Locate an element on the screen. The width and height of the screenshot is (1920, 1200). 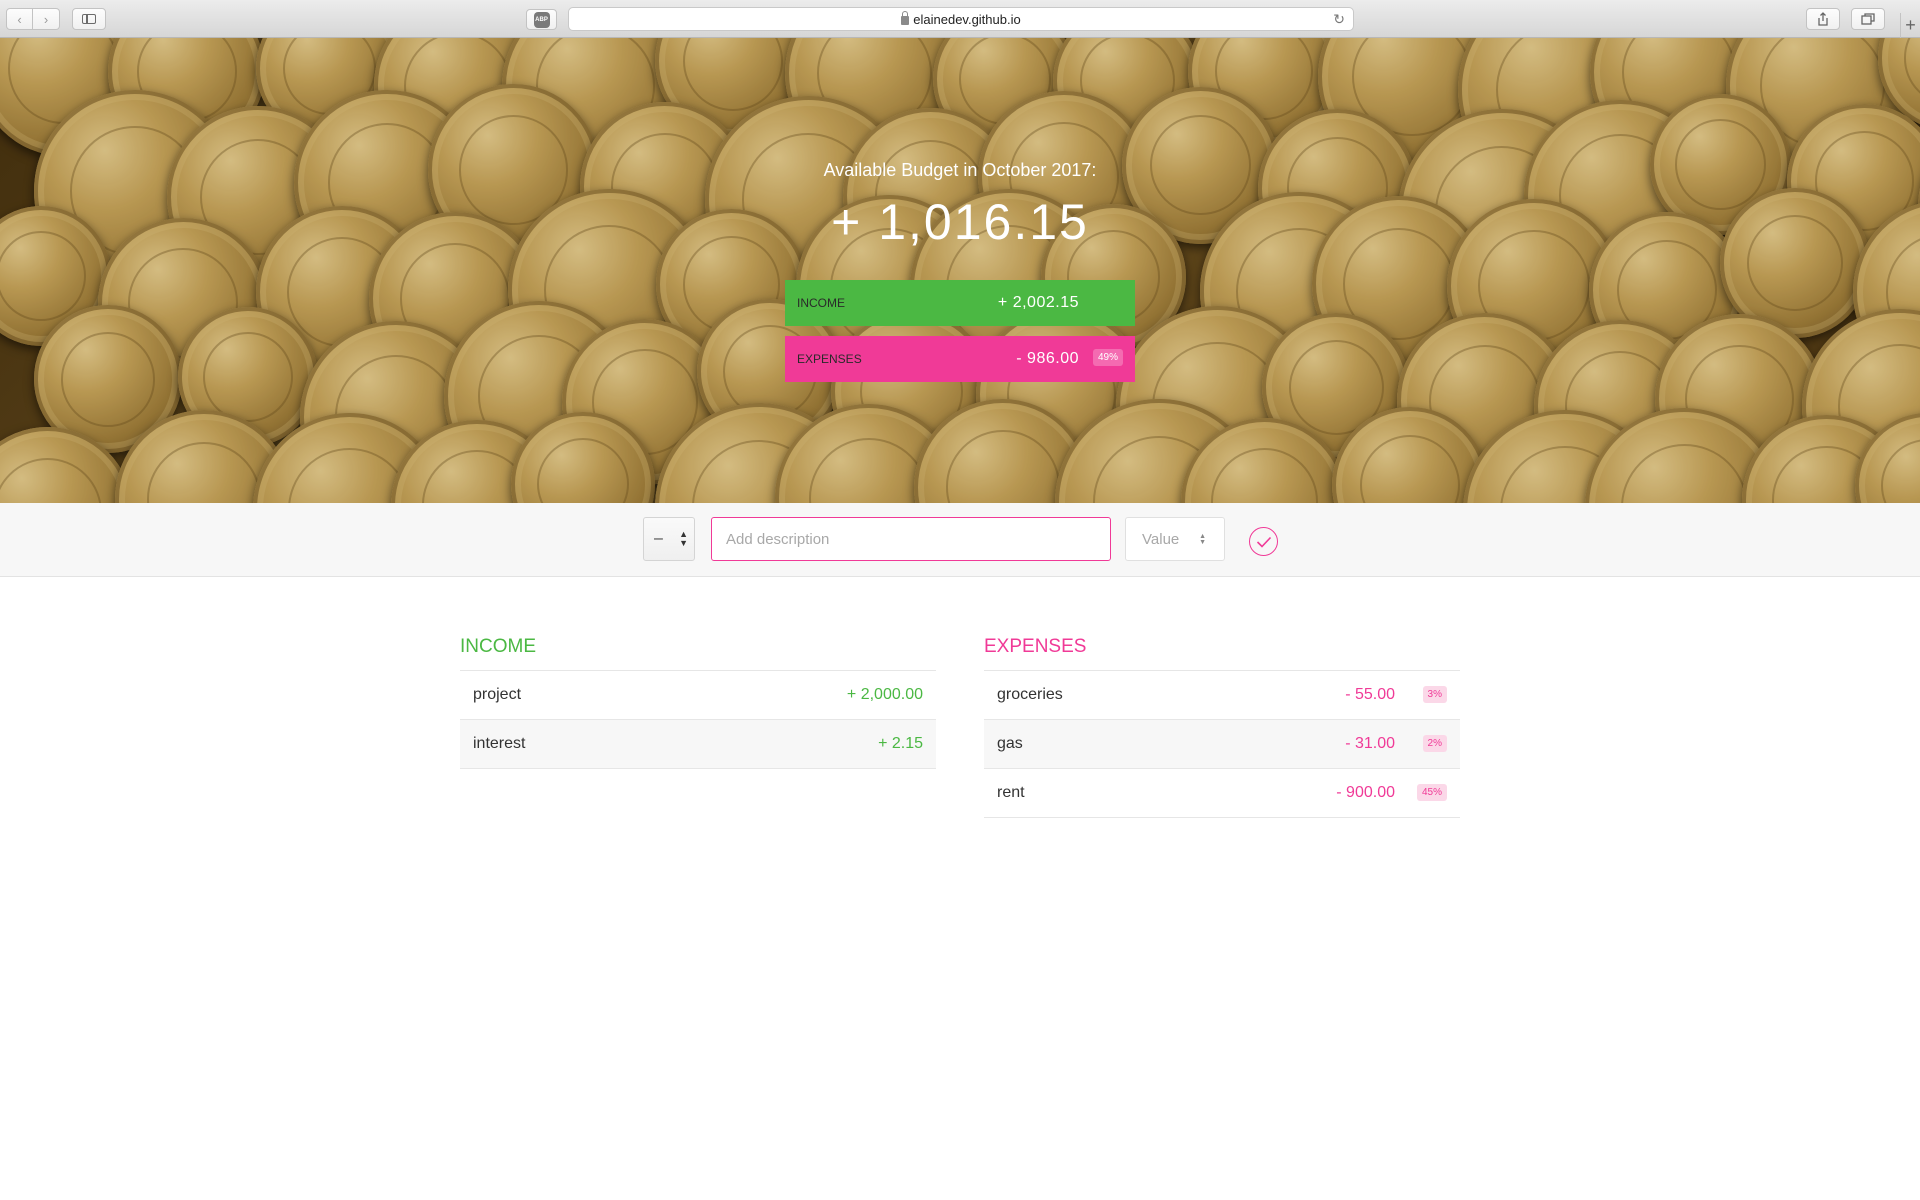
select-arrows-icon: ▲ ▼ is located at coordinates (683, 538).